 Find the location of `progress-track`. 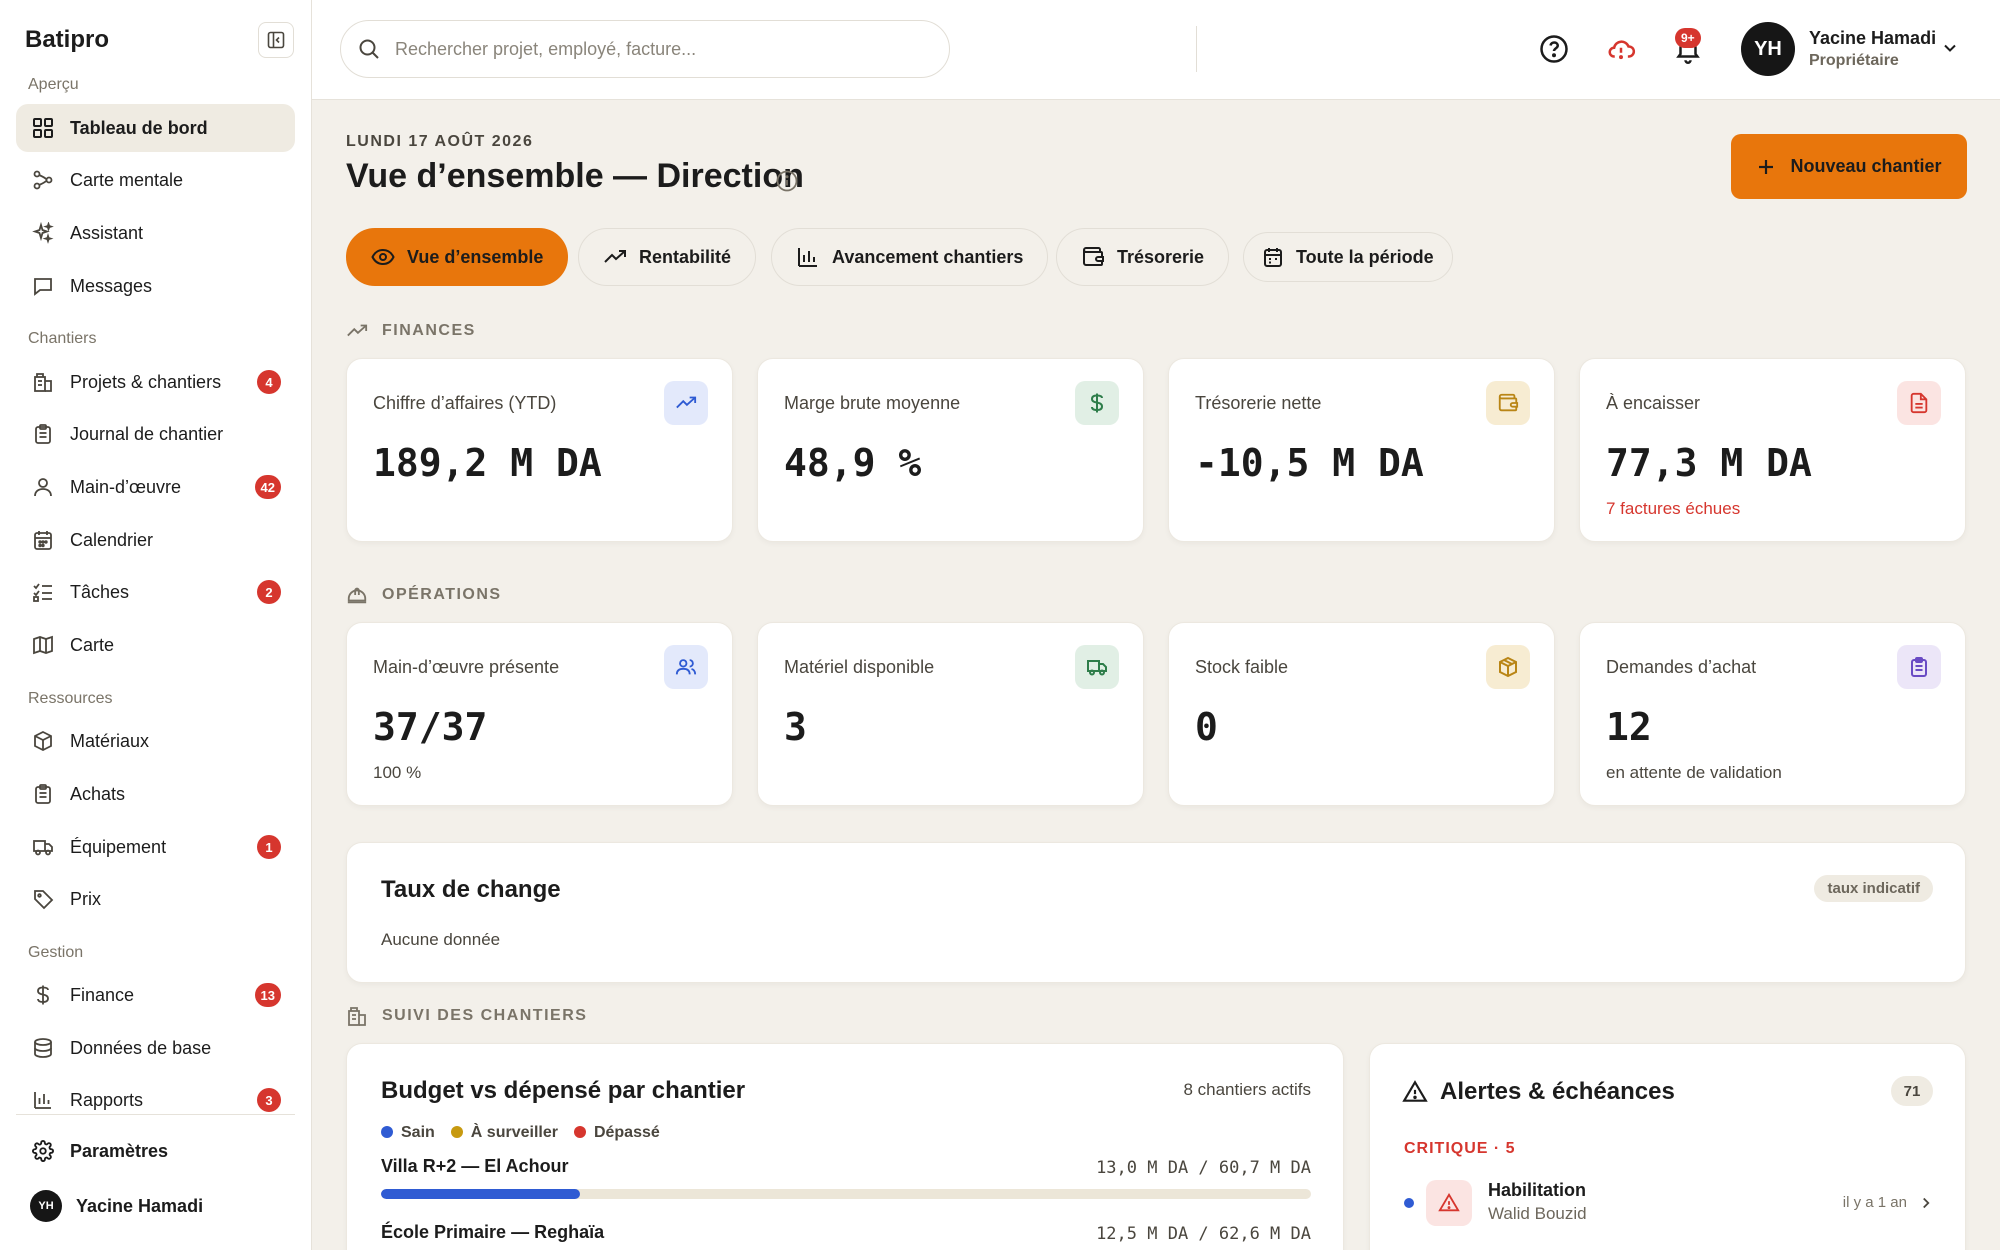

progress-track is located at coordinates (846, 1194).